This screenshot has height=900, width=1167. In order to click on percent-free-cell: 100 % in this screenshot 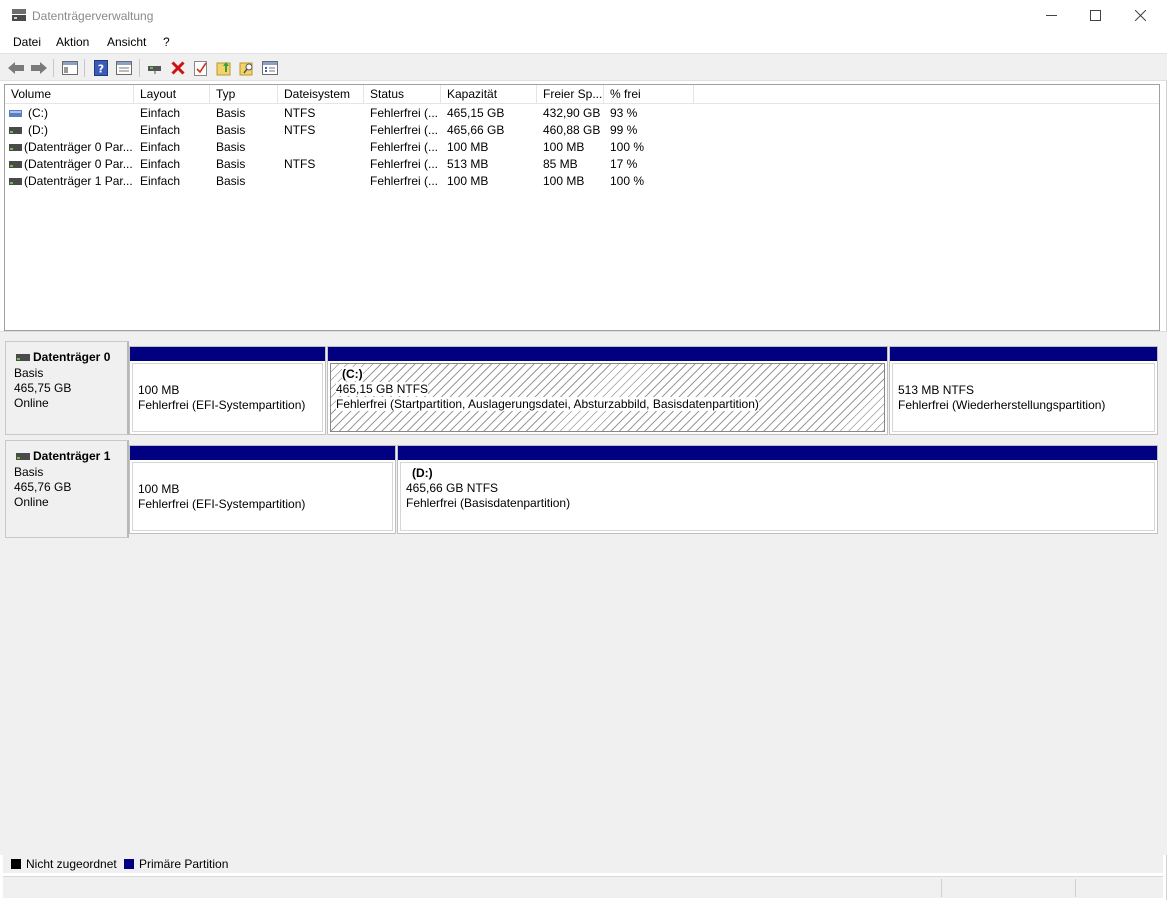, I will do `click(627, 147)`.